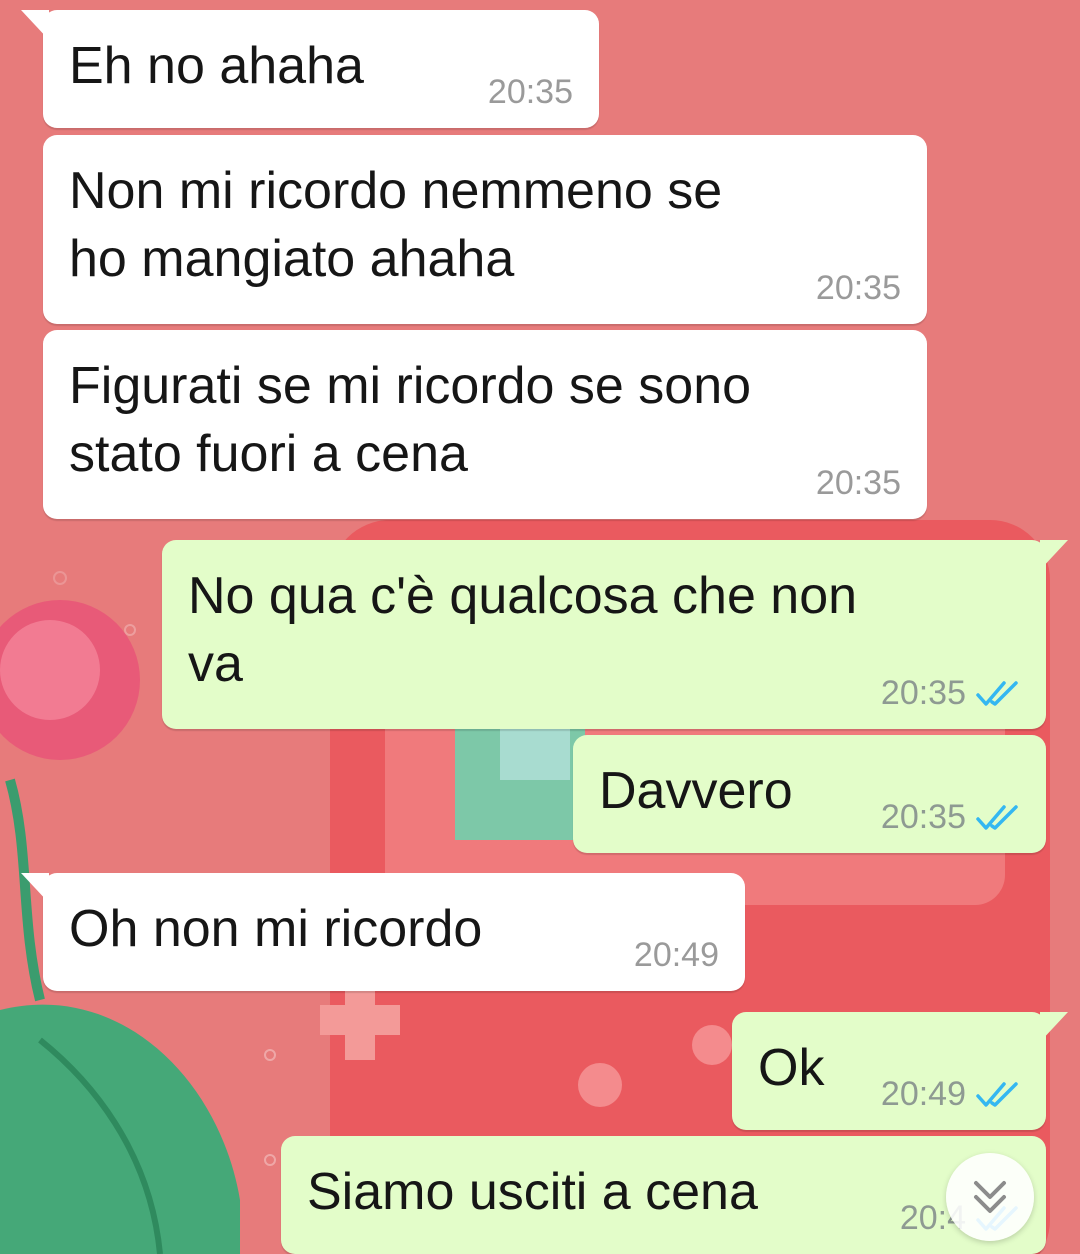 This screenshot has height=1254, width=1080. Describe the element at coordinates (809, 794) in the screenshot. I see `message-outgoing: Davvero 20:35` at that location.